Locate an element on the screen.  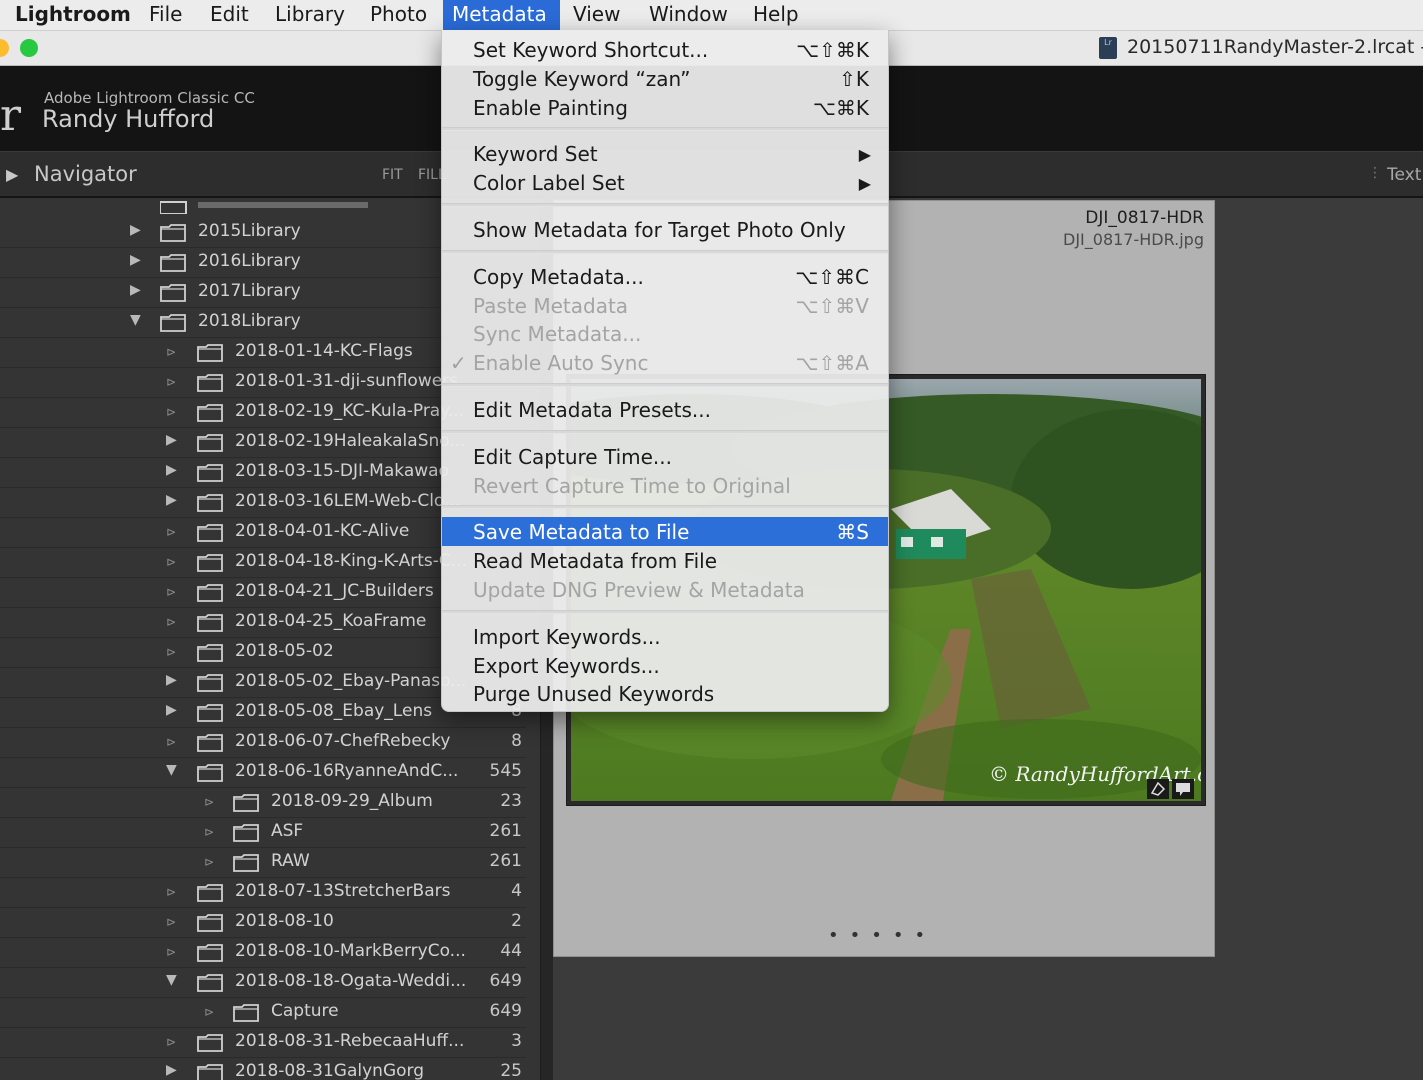
folder-row: ⊳ 2018-08-10 2 is located at coordinates (270, 923).